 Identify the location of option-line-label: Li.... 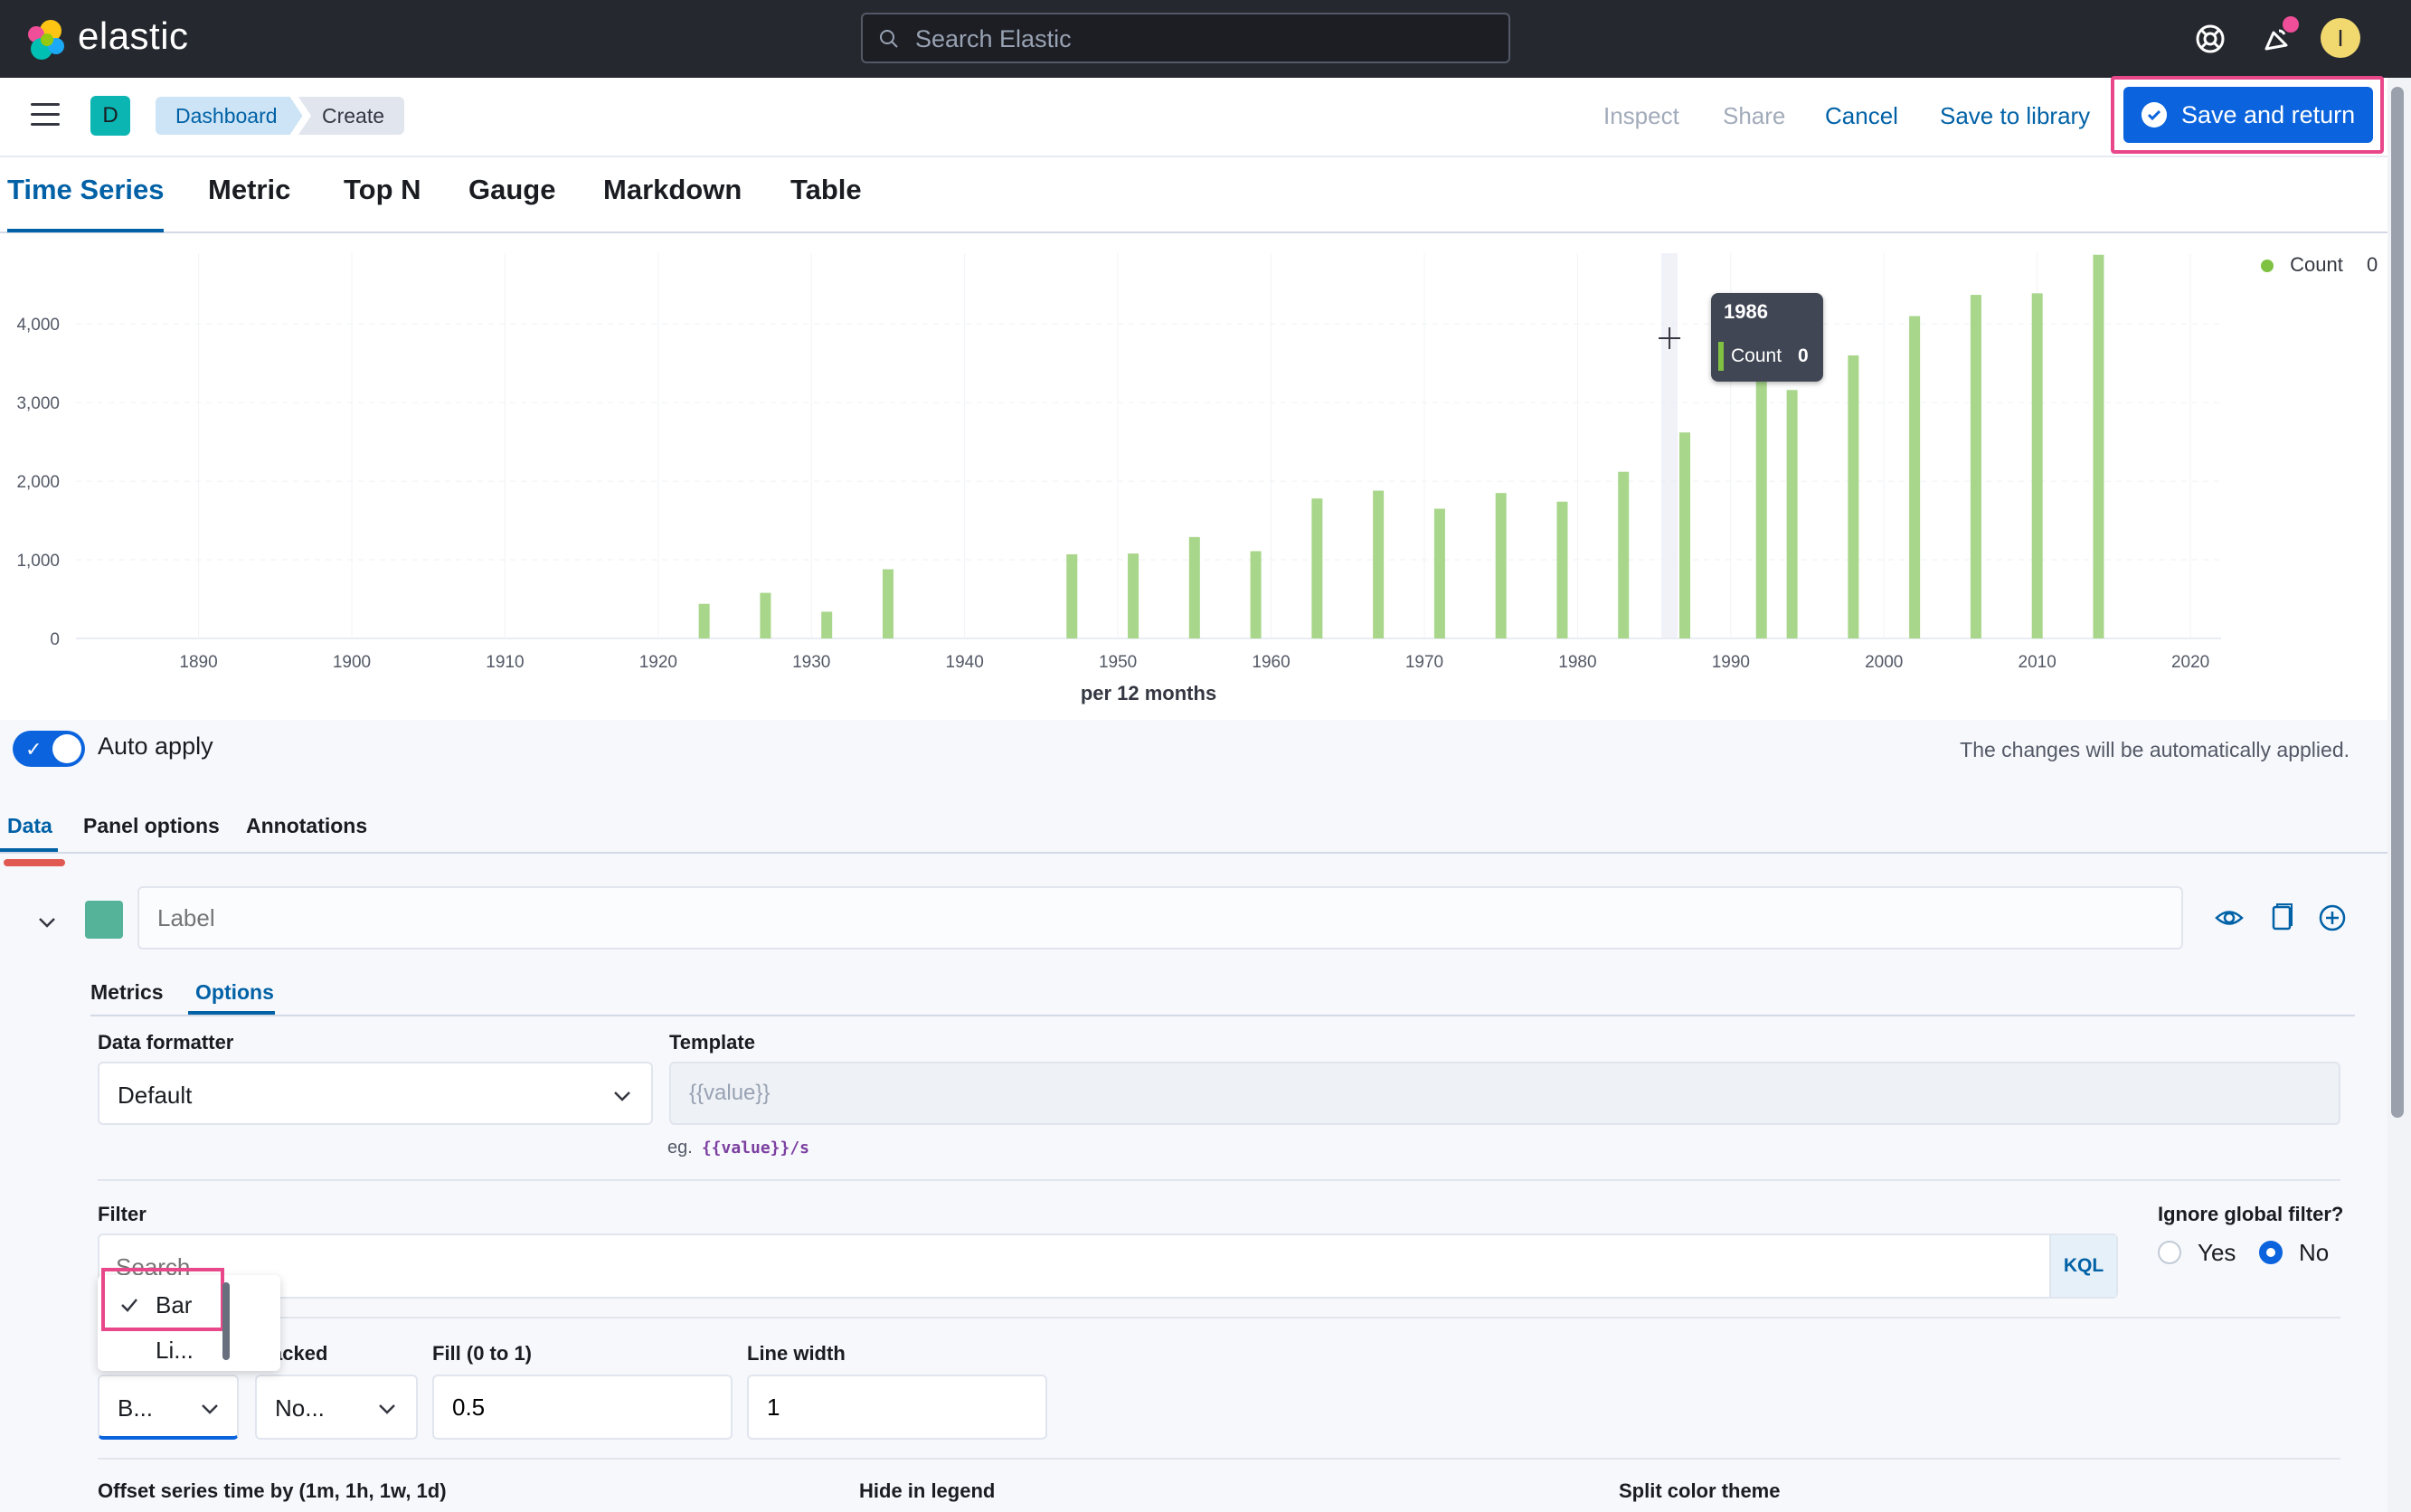
(175, 1350).